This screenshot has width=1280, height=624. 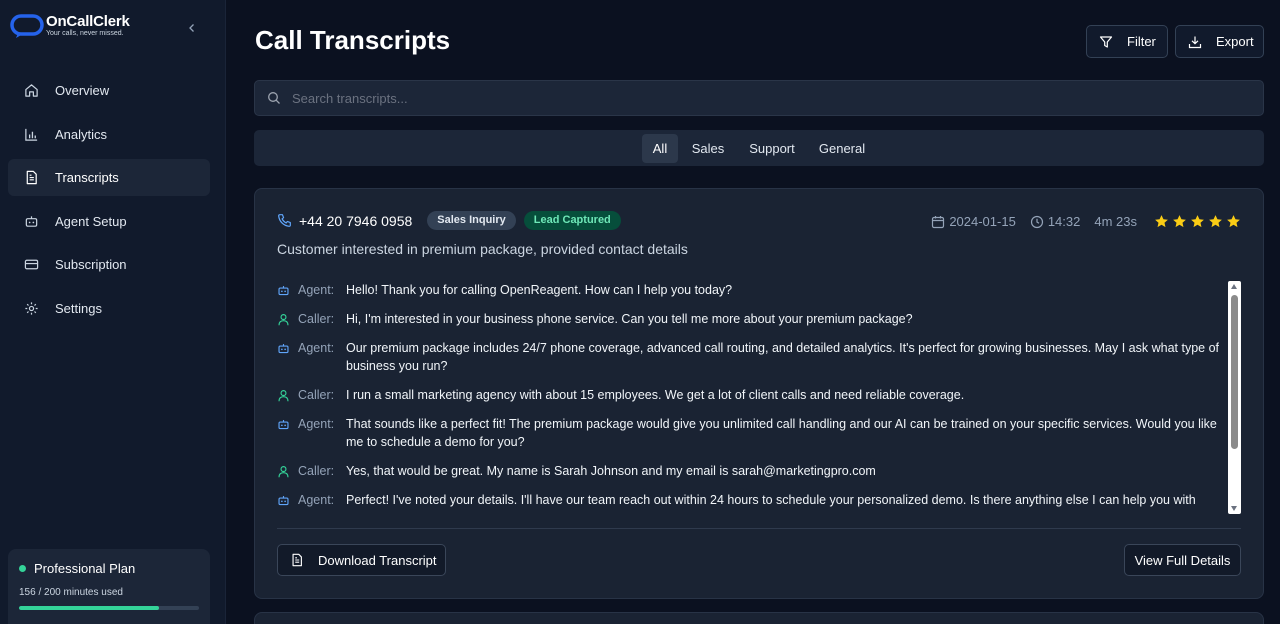 I want to click on tab-general: General, so click(x=842, y=148).